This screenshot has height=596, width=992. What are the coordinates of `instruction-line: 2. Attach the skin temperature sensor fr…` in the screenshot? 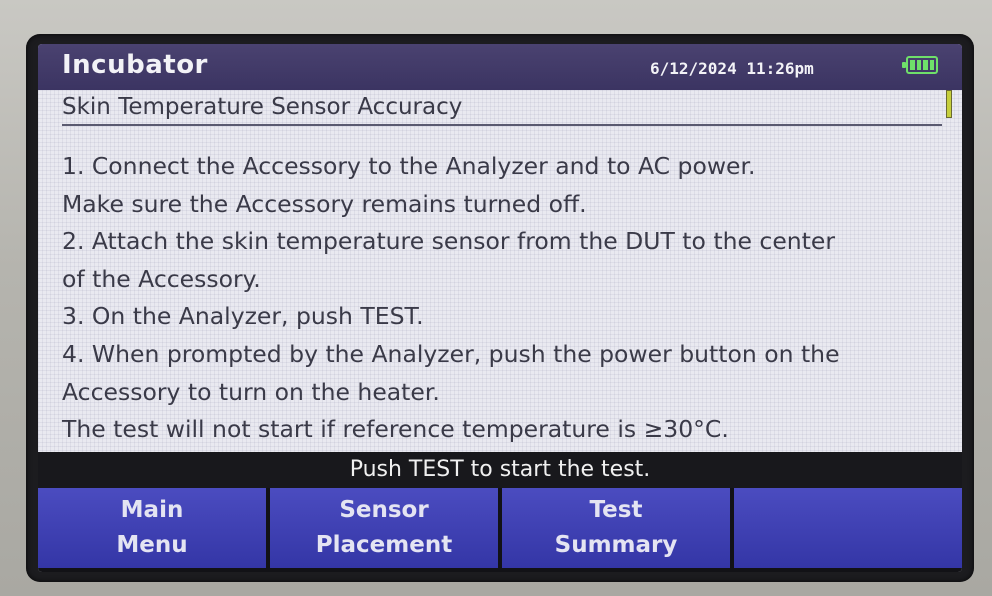 It's located at (448, 241).